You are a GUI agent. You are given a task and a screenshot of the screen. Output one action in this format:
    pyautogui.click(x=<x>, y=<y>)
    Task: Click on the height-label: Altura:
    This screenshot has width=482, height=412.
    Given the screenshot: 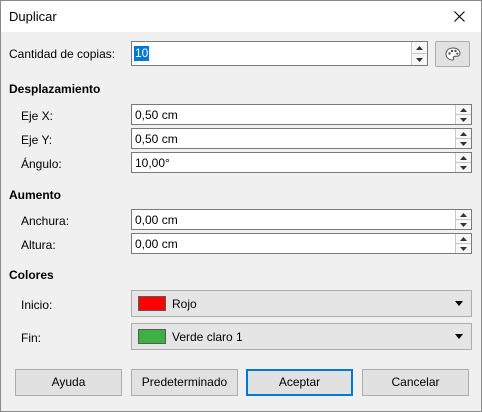 What is the action you would take?
    pyautogui.click(x=38, y=245)
    